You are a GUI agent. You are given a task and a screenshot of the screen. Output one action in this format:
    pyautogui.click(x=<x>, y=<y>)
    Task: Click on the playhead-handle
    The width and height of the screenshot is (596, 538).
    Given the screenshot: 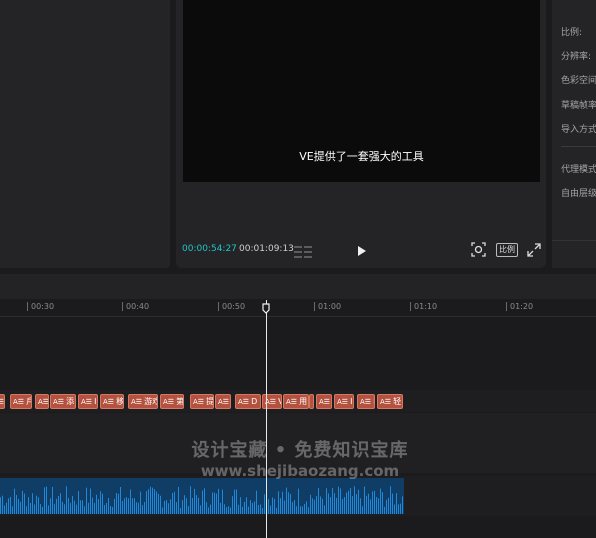 What is the action you would take?
    pyautogui.click(x=266, y=306)
    